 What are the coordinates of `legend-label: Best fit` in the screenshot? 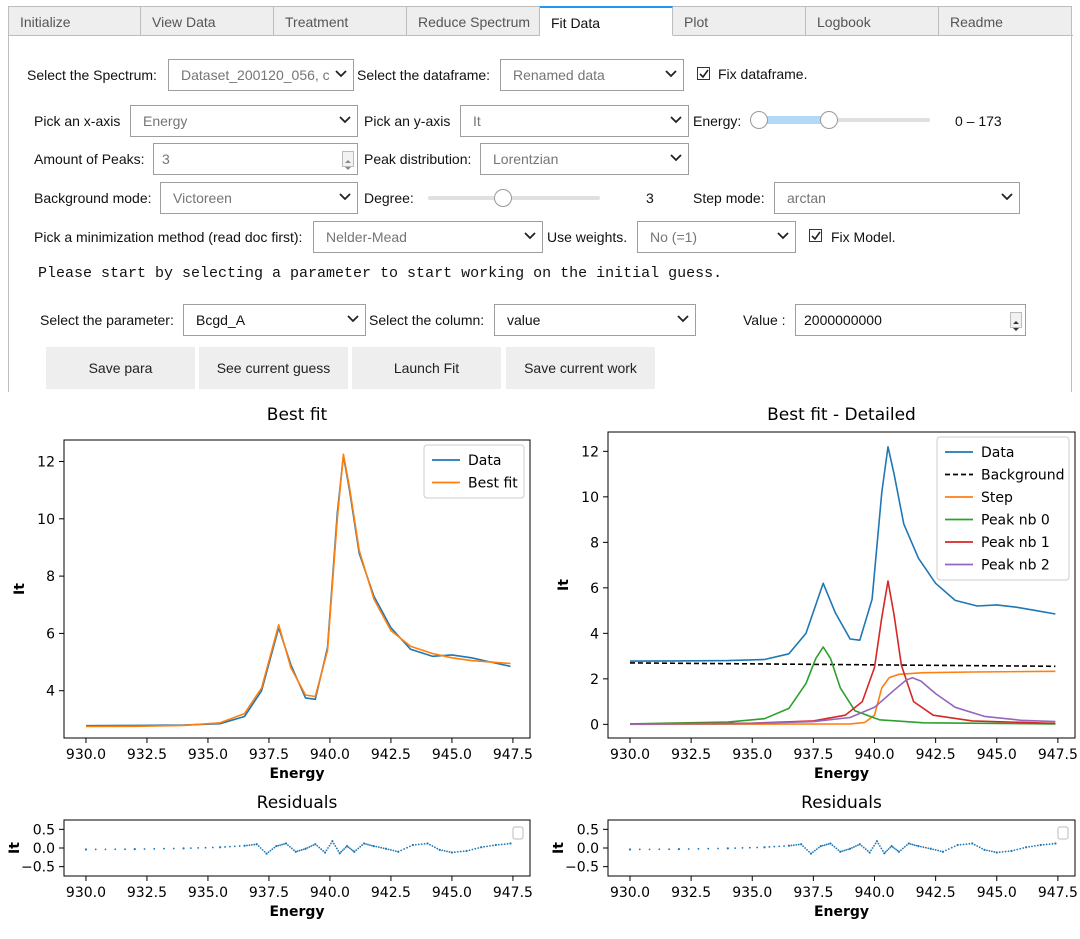 It's located at (493, 484).